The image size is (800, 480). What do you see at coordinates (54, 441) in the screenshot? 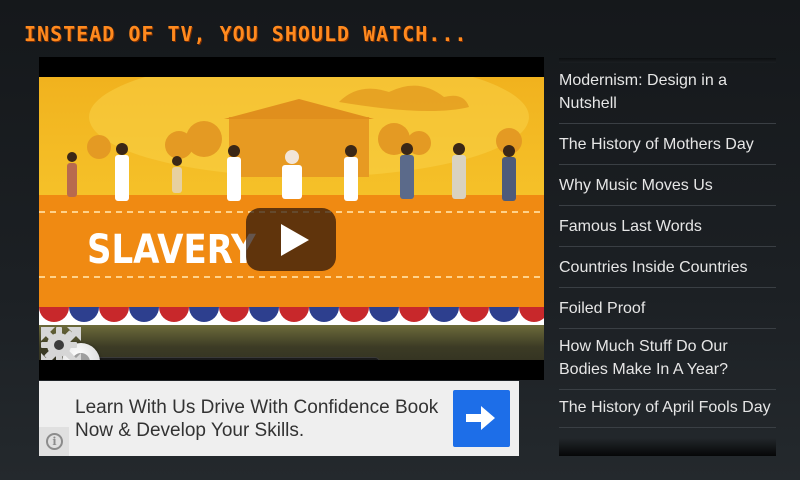
I see `info-icon: i` at bounding box center [54, 441].